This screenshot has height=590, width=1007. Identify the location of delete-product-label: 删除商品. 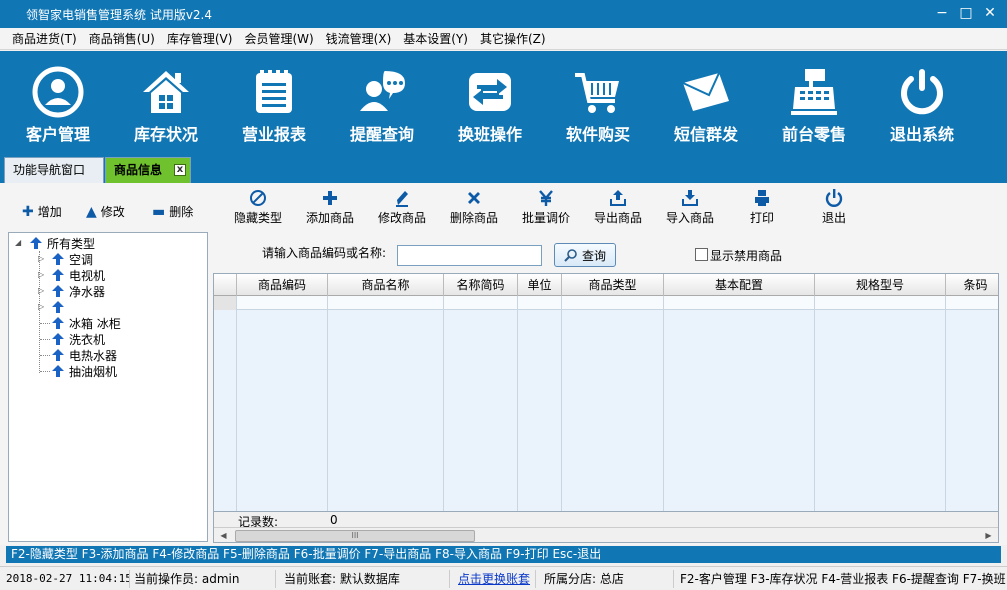
(473, 218).